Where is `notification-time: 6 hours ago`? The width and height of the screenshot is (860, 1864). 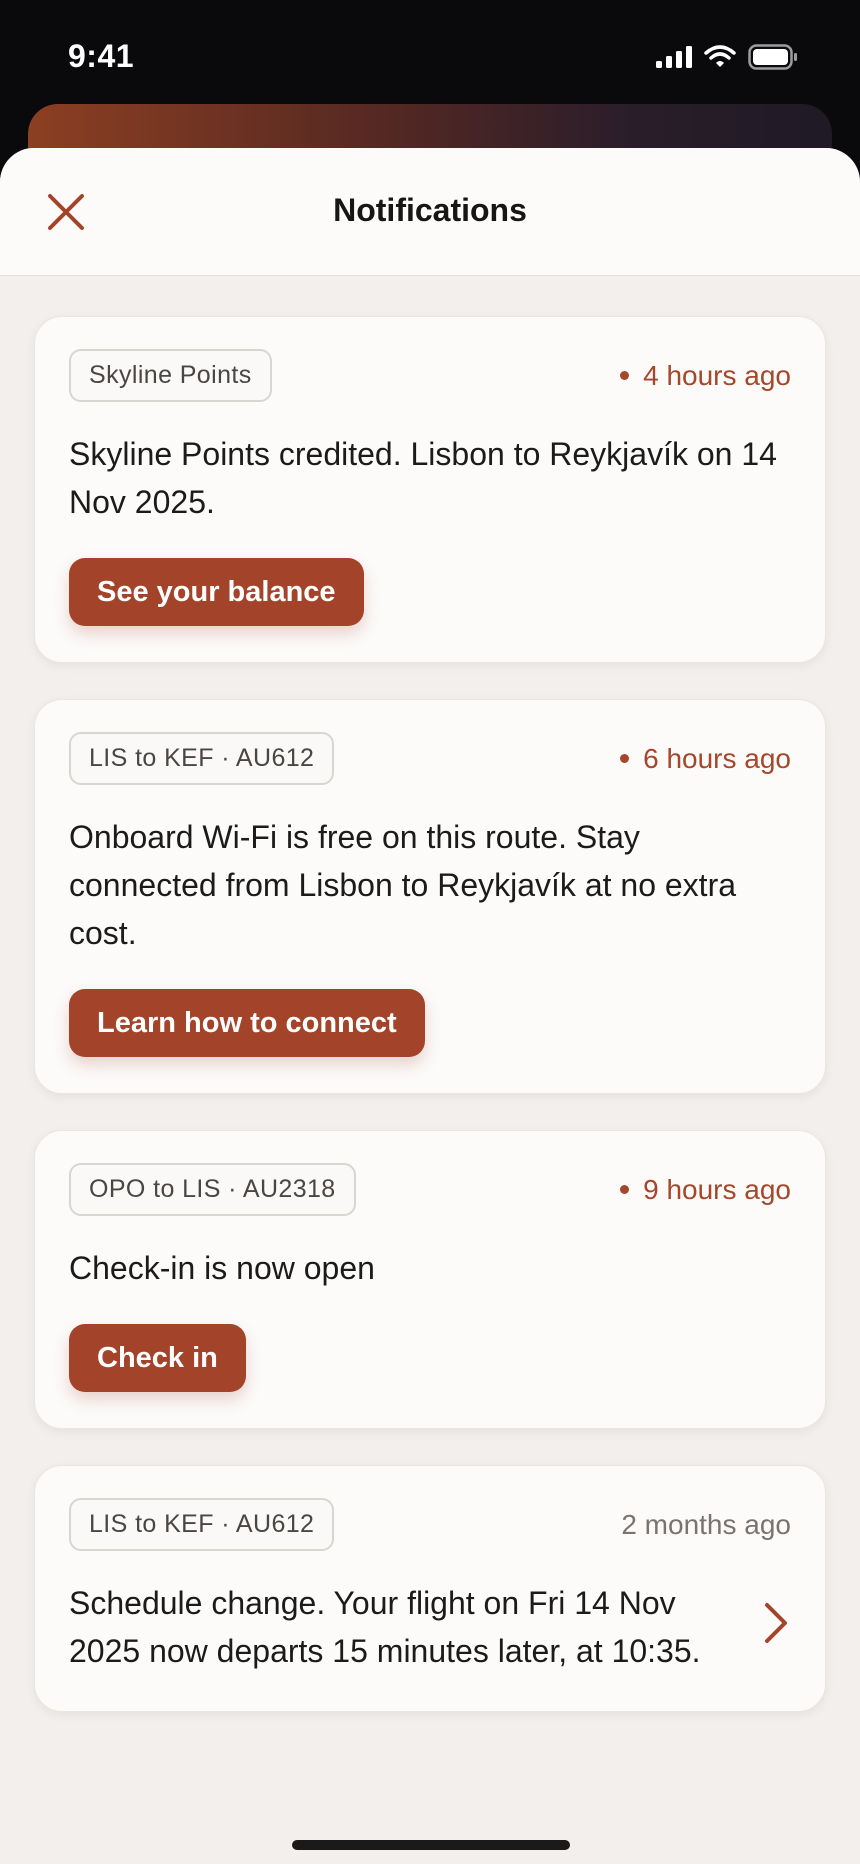 notification-time: 6 hours ago is located at coordinates (705, 759).